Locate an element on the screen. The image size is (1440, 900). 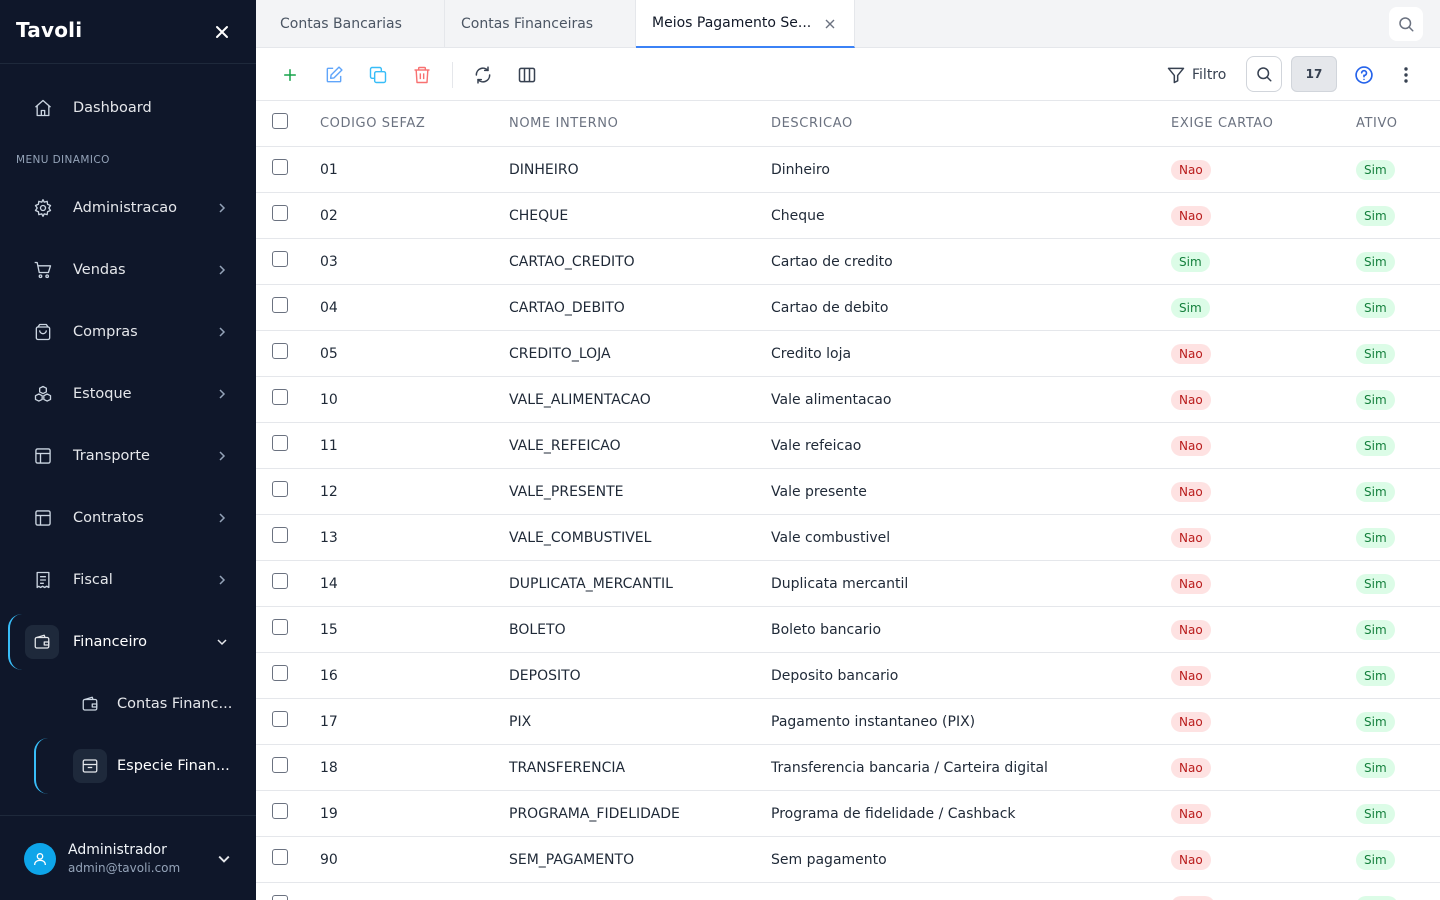
column-header-ativo: ATIVO is located at coordinates (1377, 123).